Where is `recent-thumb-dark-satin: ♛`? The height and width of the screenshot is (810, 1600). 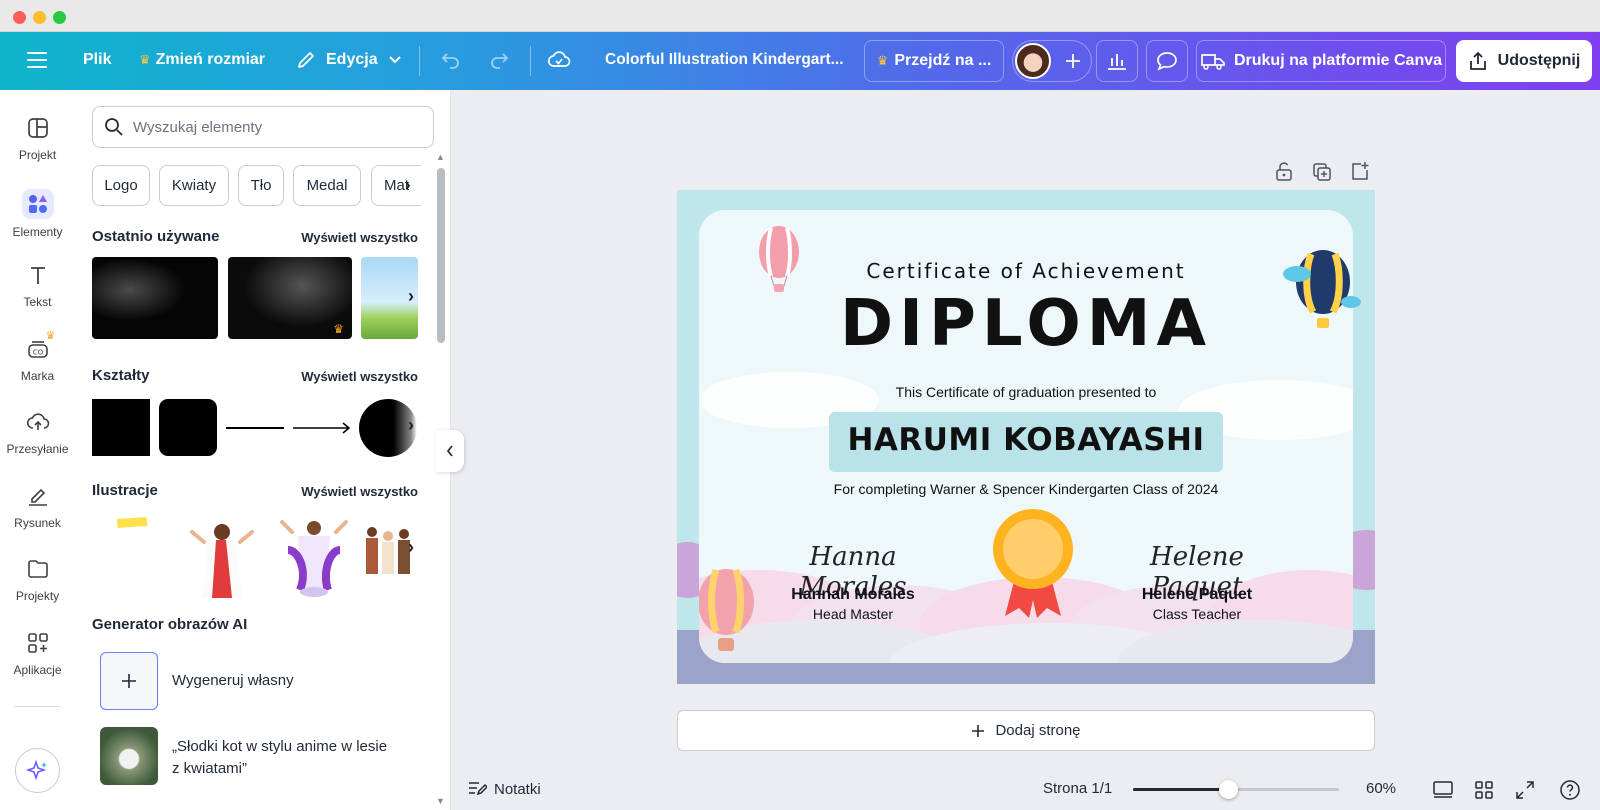
recent-thumb-dark-satin: ♛ is located at coordinates (290, 298).